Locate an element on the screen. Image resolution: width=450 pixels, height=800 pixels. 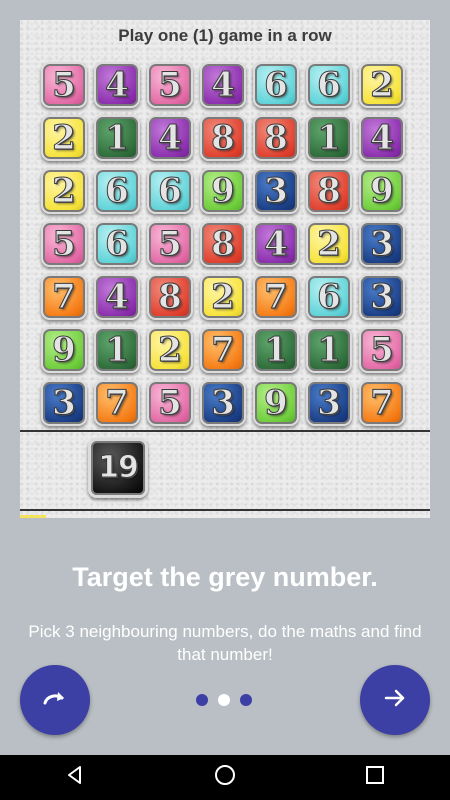
skip-button is located at coordinates (55, 700).